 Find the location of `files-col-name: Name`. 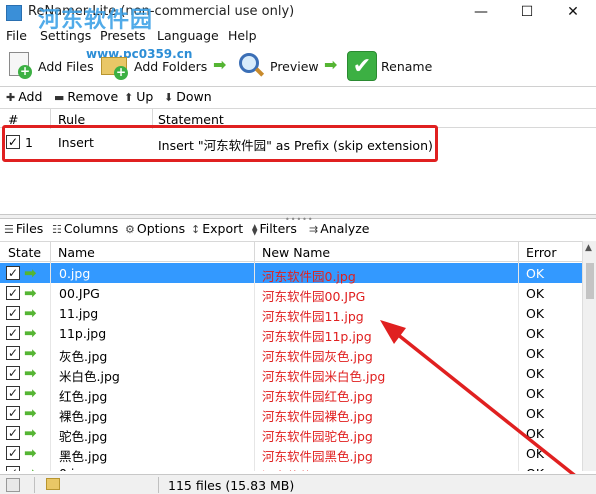

files-col-name: Name is located at coordinates (76, 252).